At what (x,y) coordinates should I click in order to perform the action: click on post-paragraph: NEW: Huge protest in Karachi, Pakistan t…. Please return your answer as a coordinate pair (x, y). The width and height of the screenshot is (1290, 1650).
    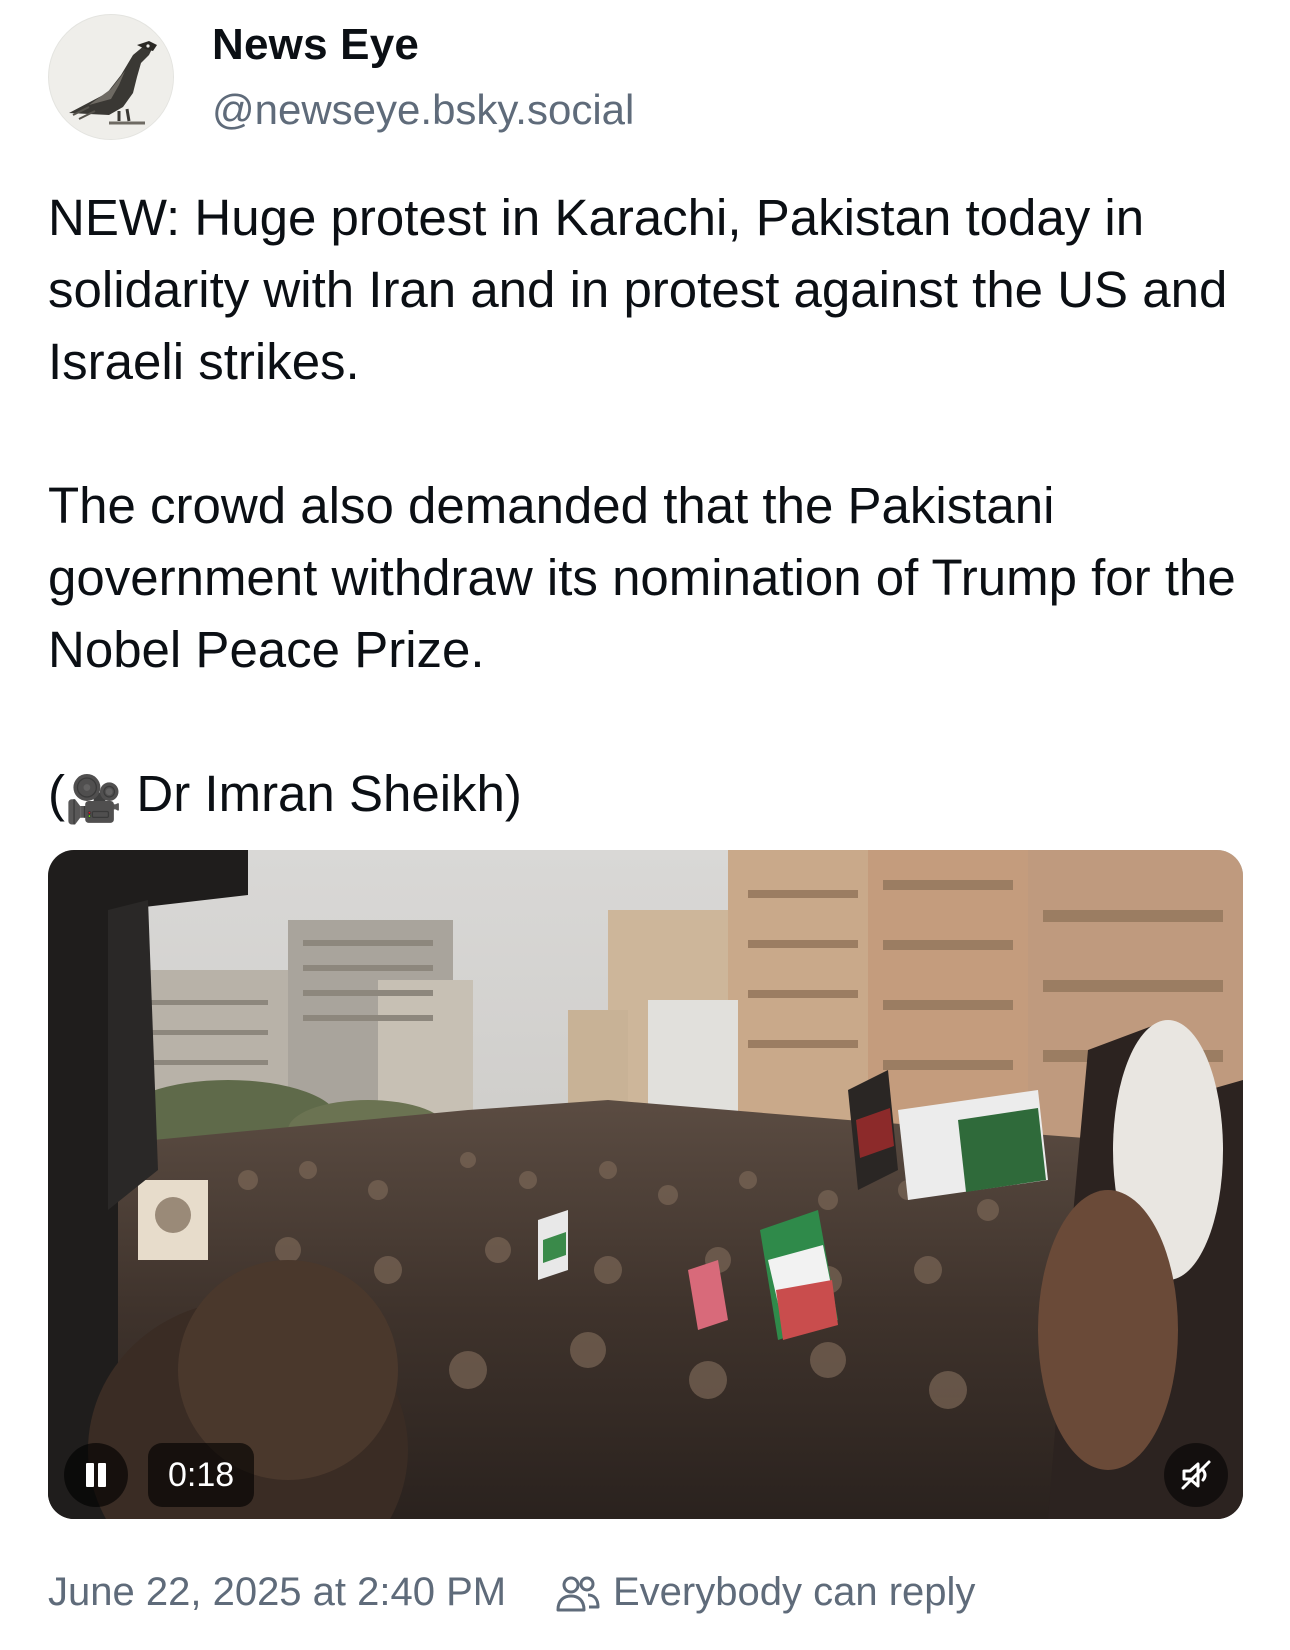
    Looking at the image, I should click on (638, 289).